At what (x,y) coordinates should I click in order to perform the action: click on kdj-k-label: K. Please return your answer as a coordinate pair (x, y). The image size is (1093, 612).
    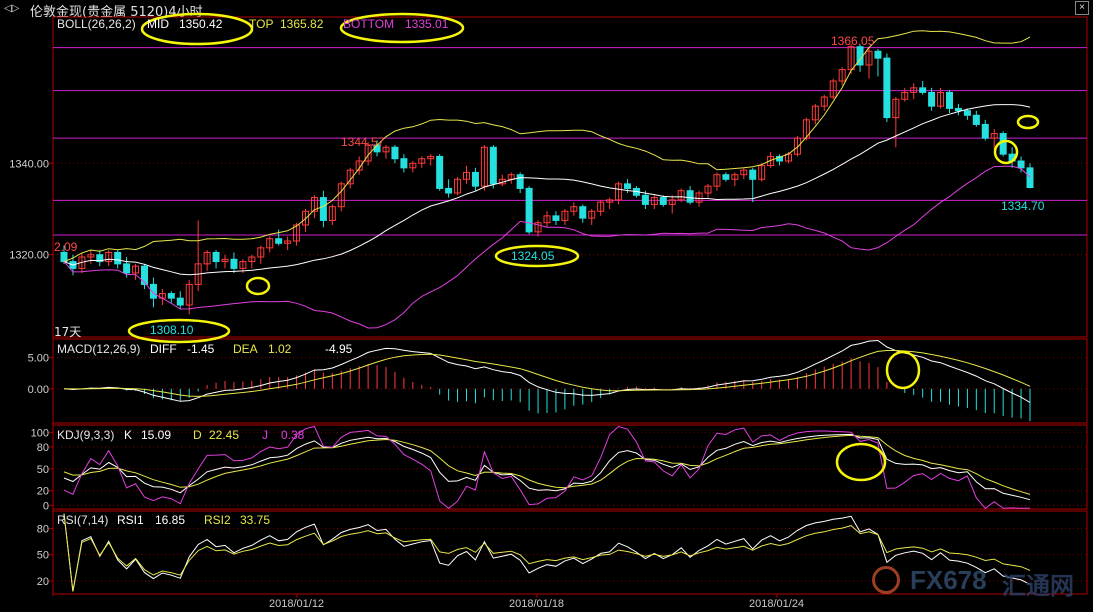
    Looking at the image, I should click on (128, 435).